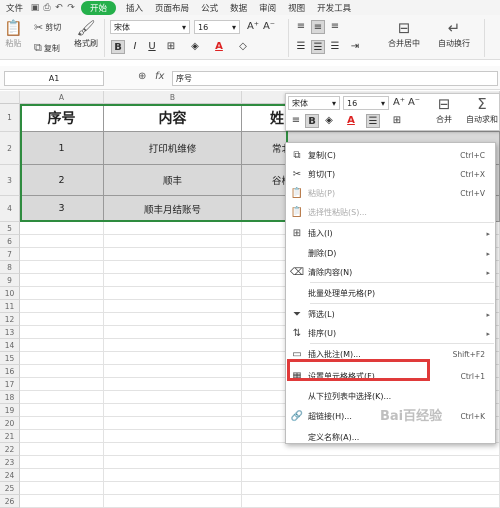  What do you see at coordinates (62, 209) in the screenshot?
I see `cell: 3` at bounding box center [62, 209].